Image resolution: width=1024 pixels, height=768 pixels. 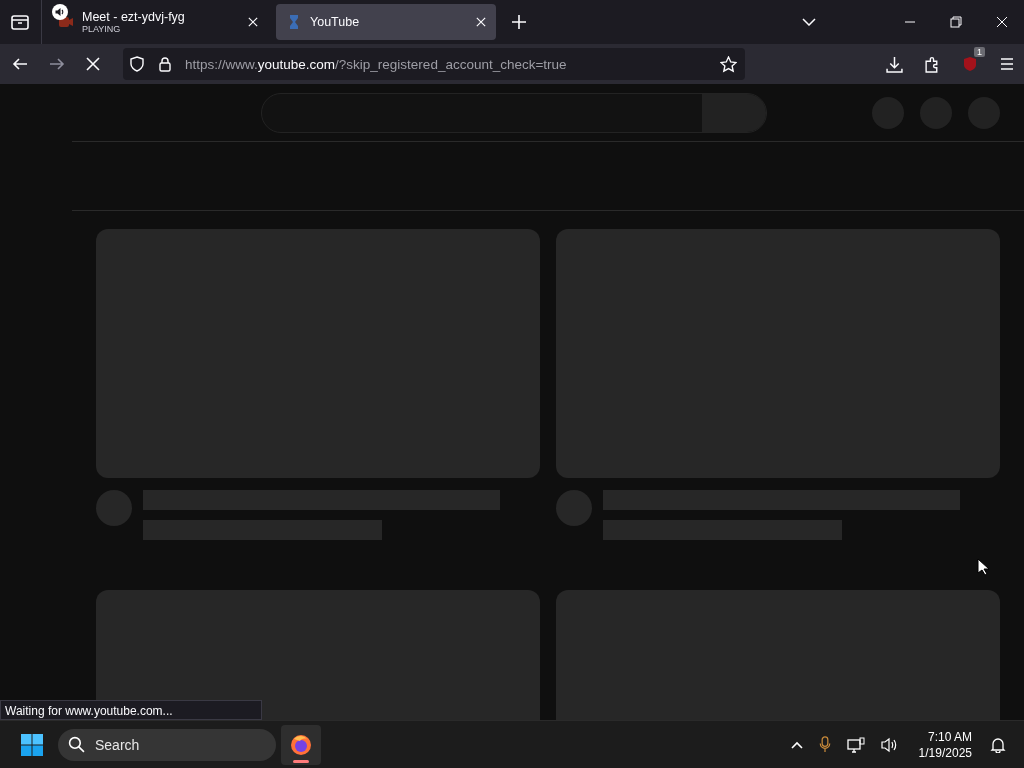 What do you see at coordinates (335, 22) in the screenshot?
I see `tab-title: YouTube` at bounding box center [335, 22].